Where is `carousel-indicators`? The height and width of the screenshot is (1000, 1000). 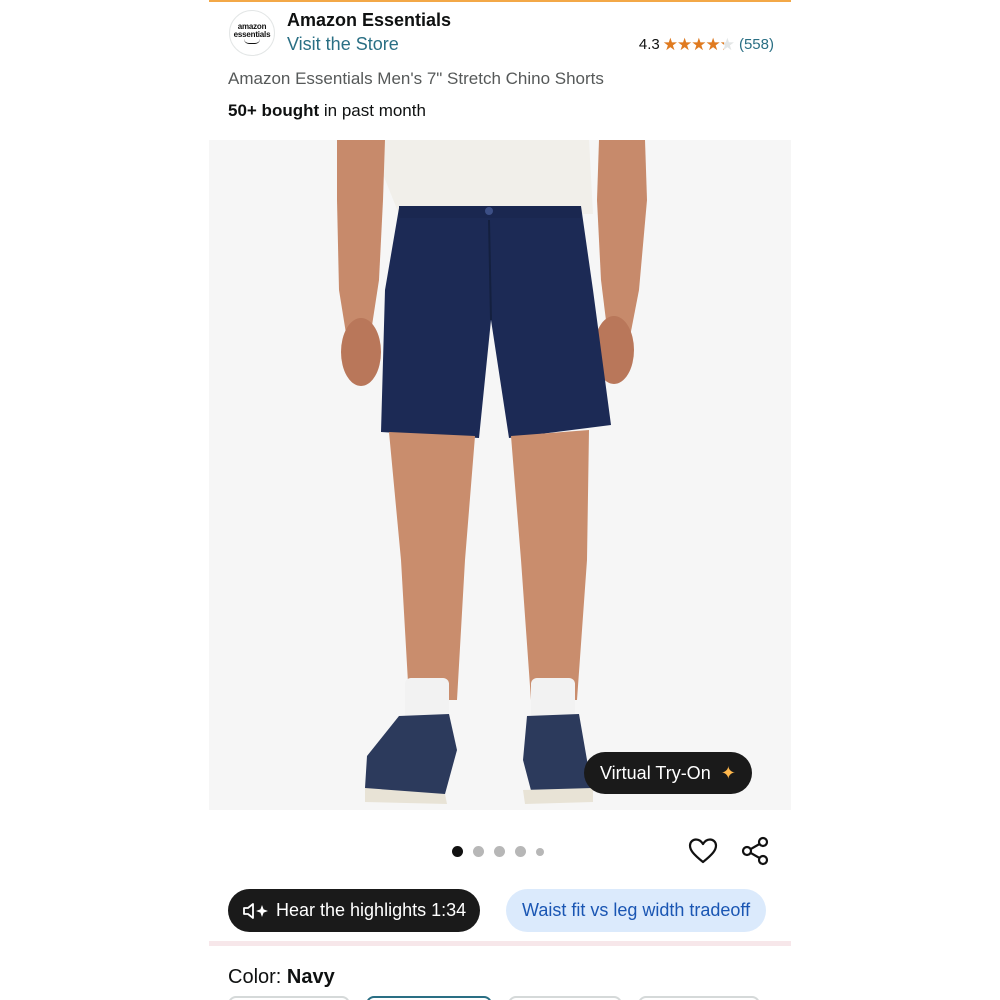 carousel-indicators is located at coordinates (498, 851).